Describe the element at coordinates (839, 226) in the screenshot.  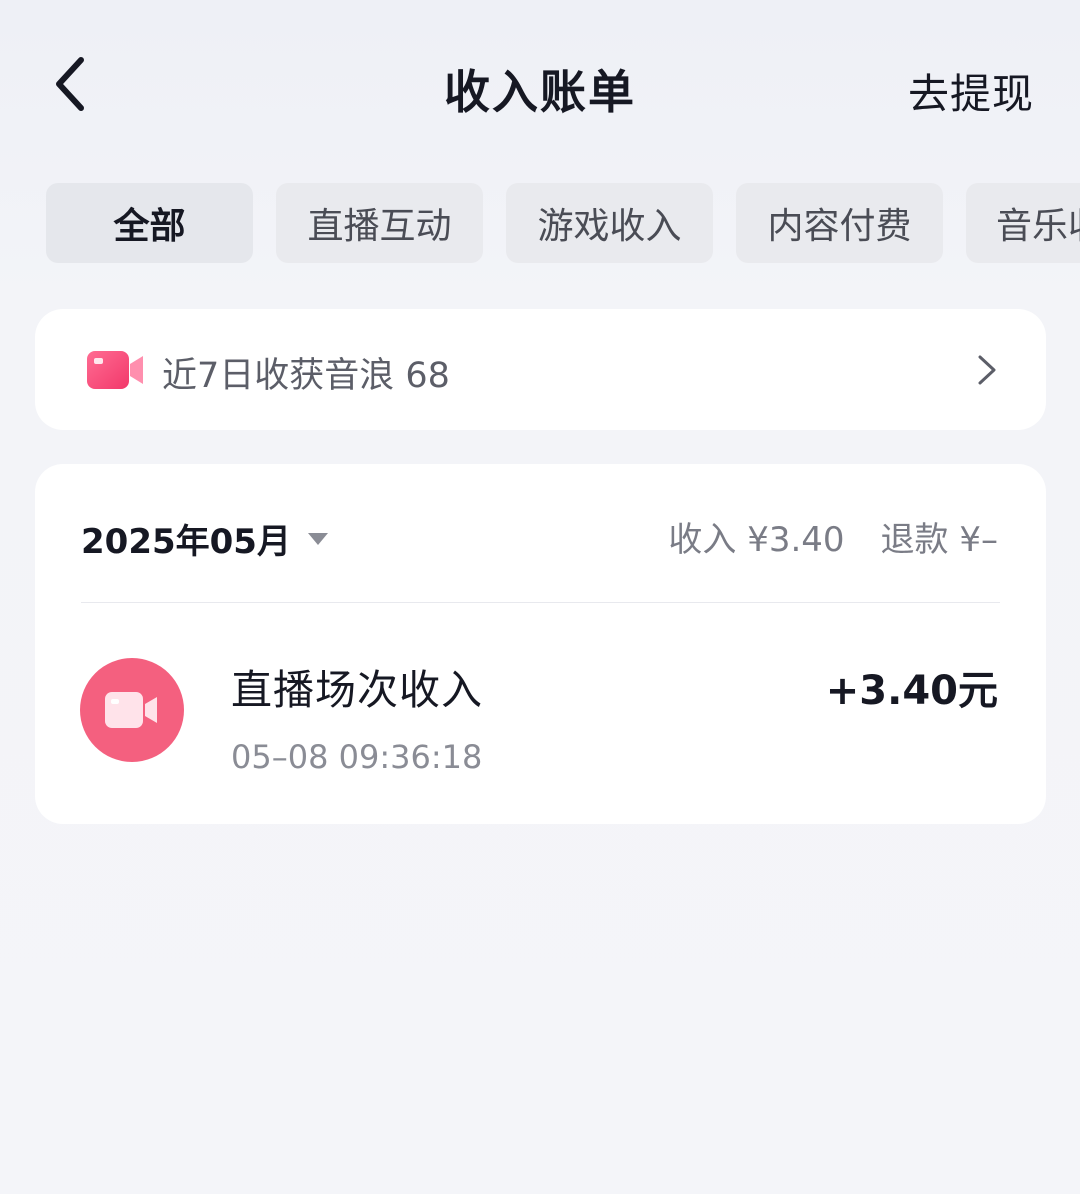
I see `tab-label: 内容付费` at that location.